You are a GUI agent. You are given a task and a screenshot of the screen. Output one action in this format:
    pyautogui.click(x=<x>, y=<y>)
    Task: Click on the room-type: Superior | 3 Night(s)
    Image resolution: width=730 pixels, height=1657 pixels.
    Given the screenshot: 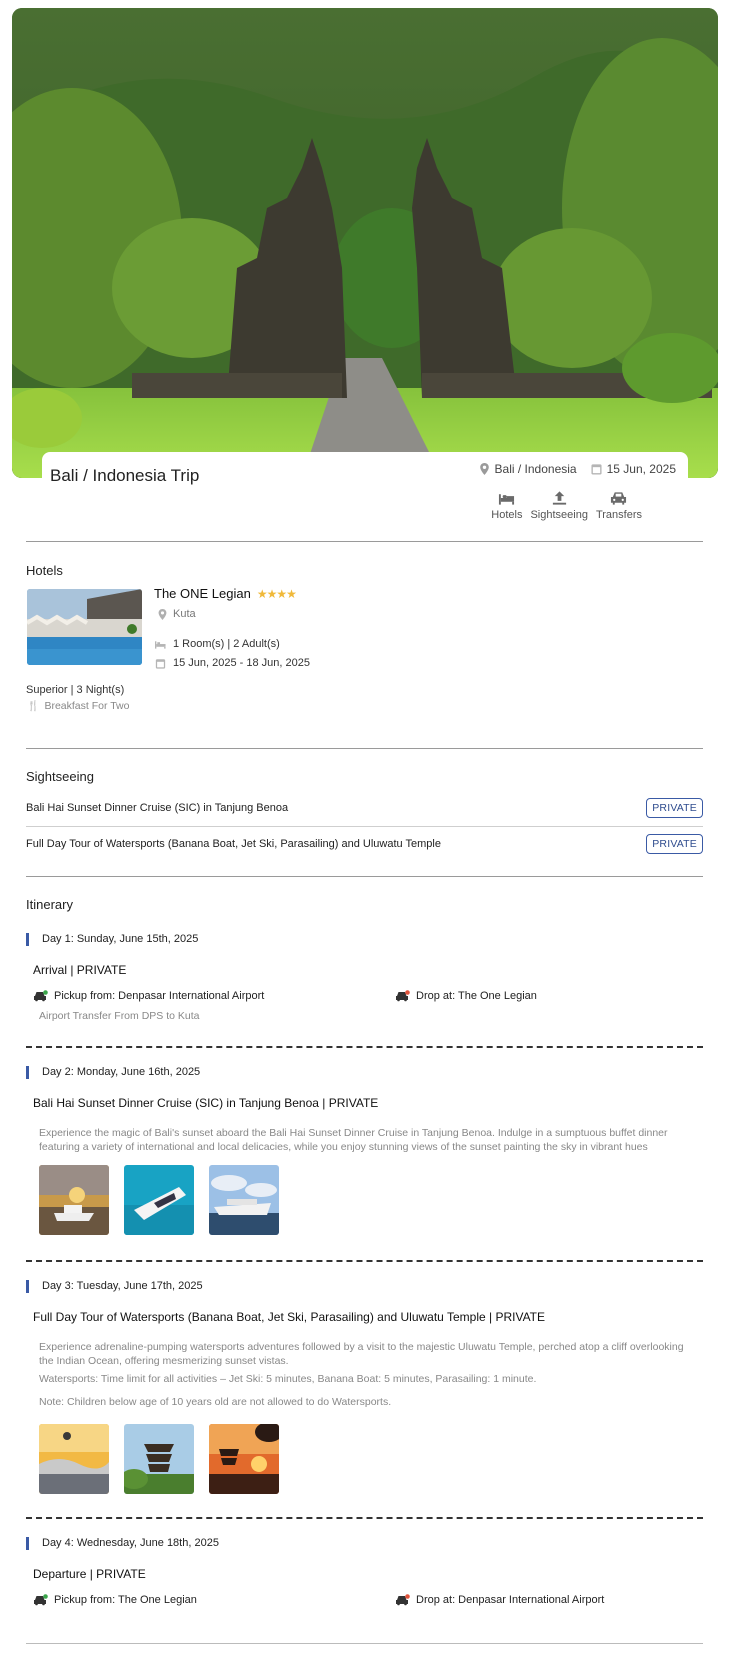 What is the action you would take?
    pyautogui.click(x=75, y=690)
    